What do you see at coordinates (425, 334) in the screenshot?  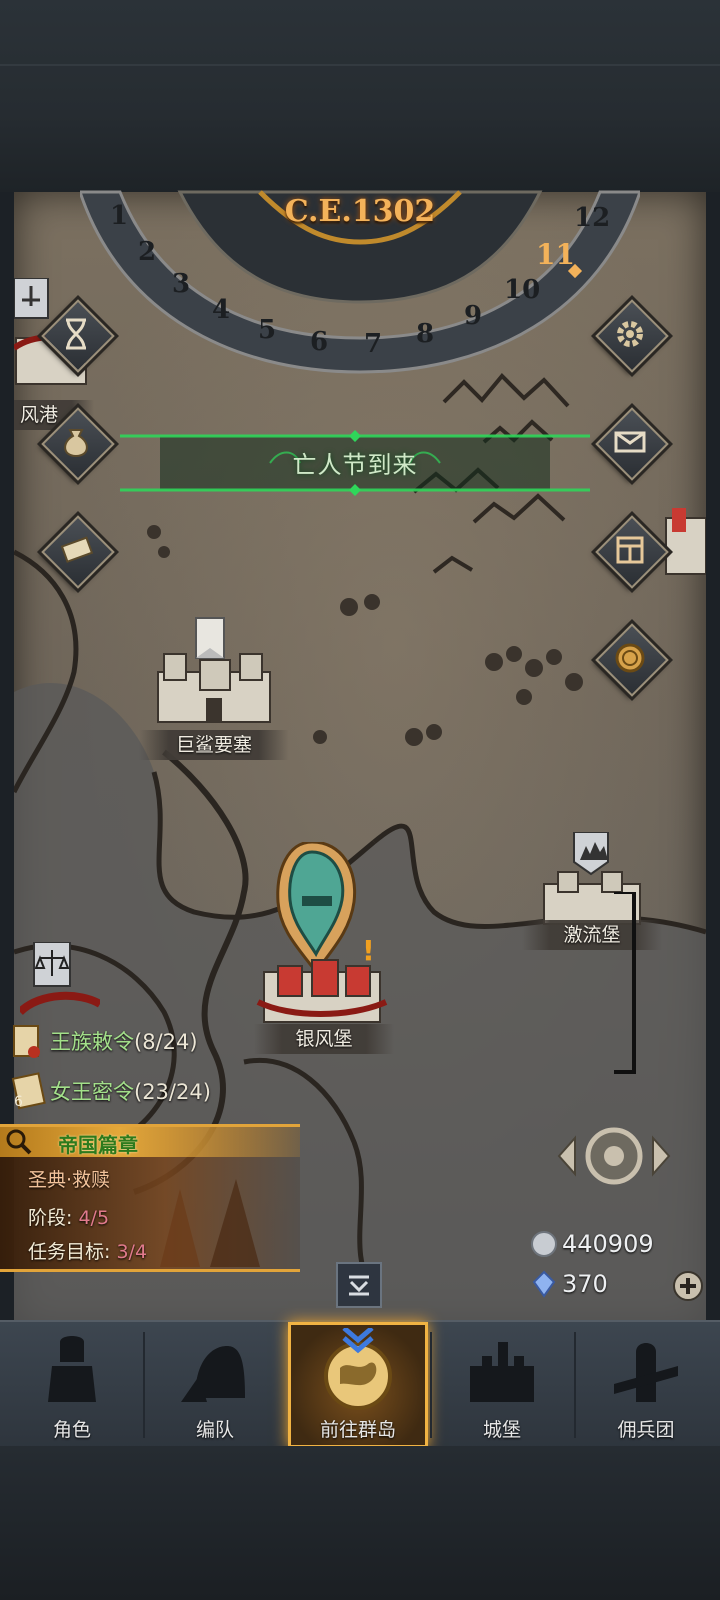 I see `svg-text: 8` at bounding box center [425, 334].